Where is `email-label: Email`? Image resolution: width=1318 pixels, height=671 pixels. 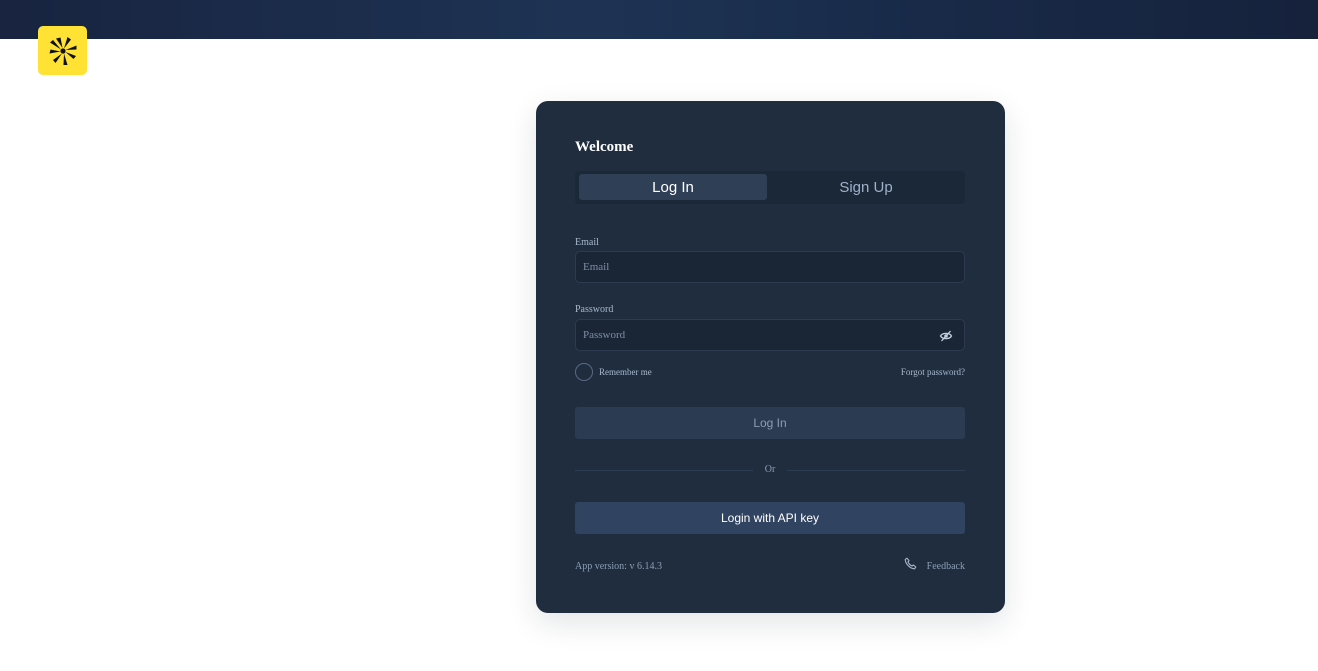
email-label: Email is located at coordinates (587, 242).